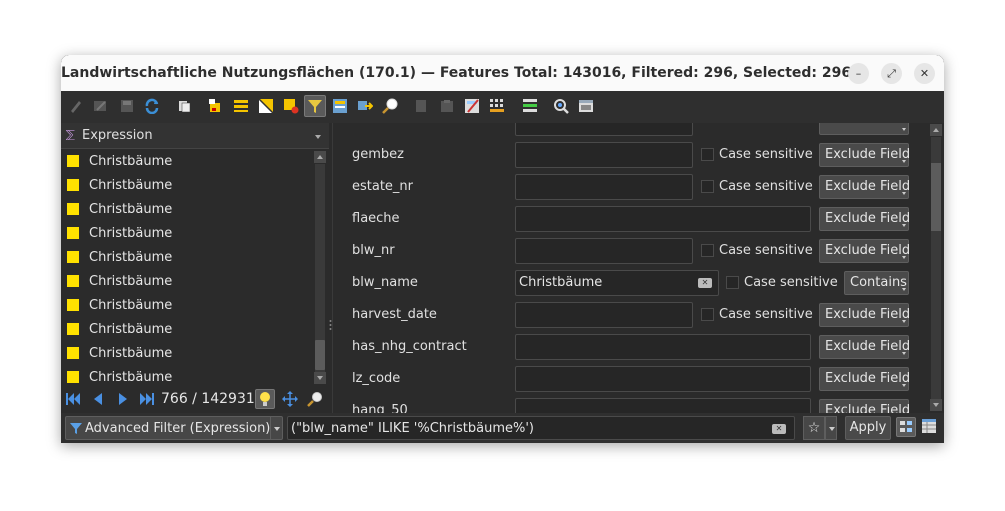  I want to click on conditional-formatting-icon, so click(497, 106).